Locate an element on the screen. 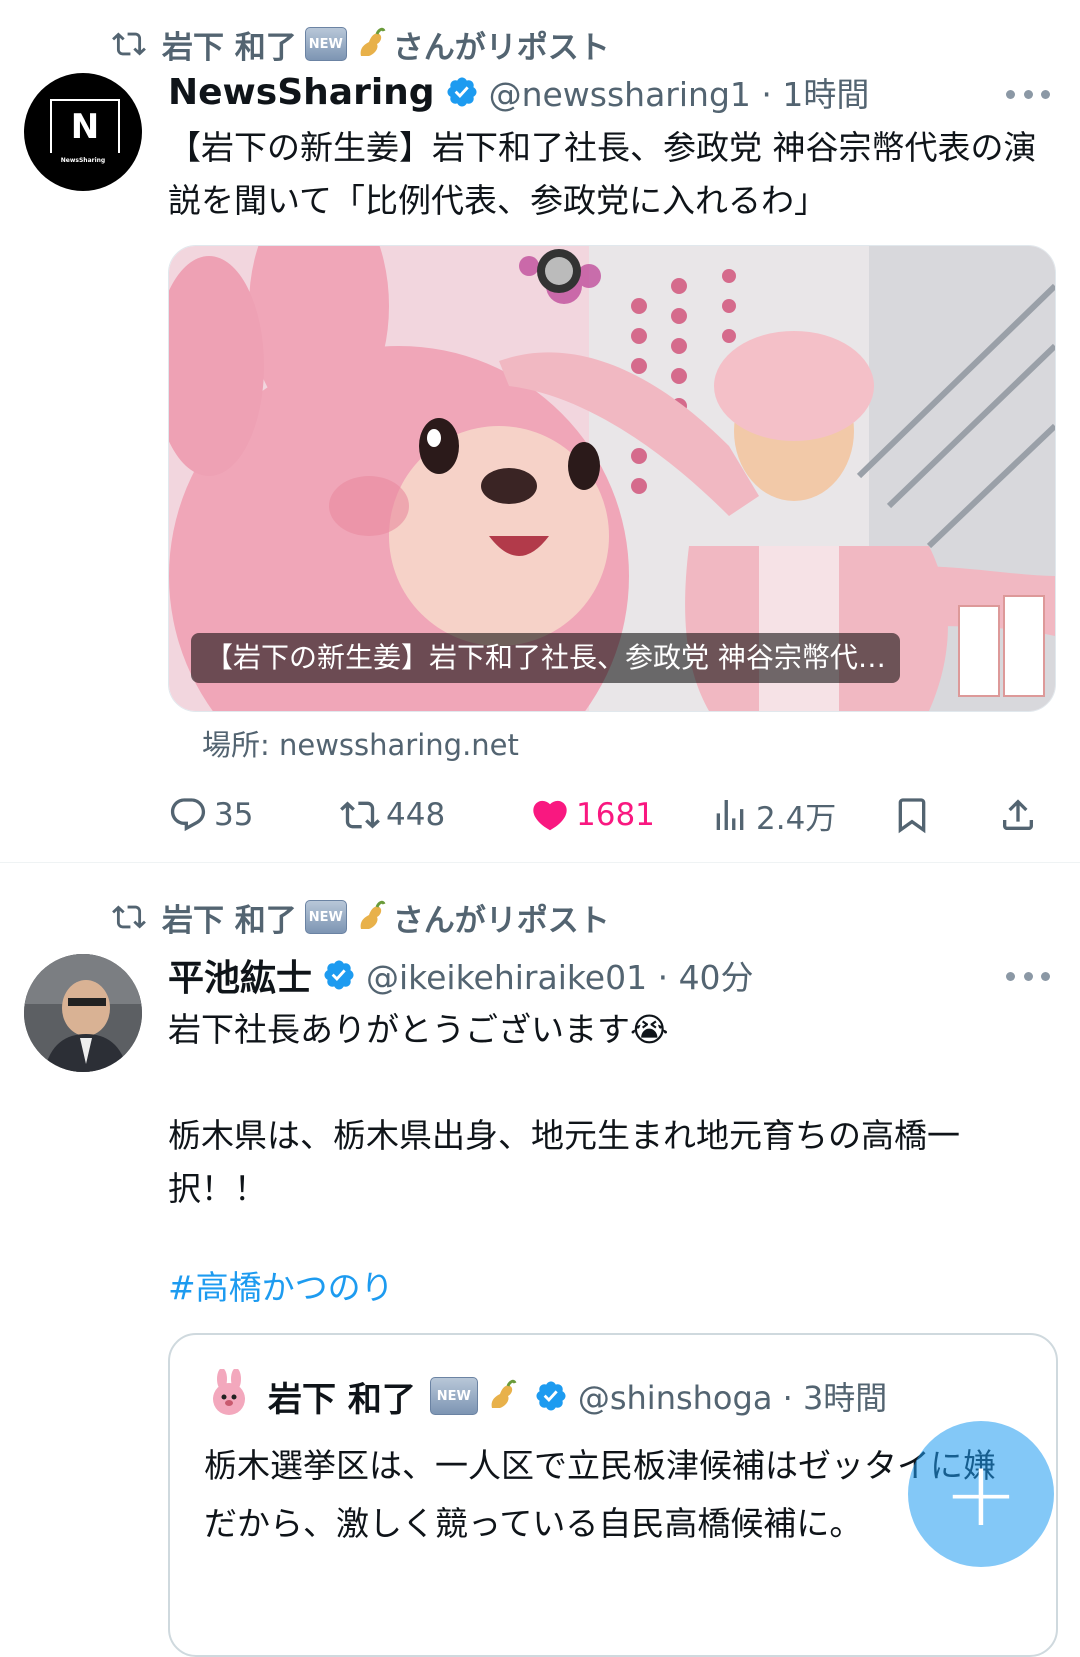 The height and width of the screenshot is (1657, 1080). avatar-small-text: NewsSharing is located at coordinates (83, 160).